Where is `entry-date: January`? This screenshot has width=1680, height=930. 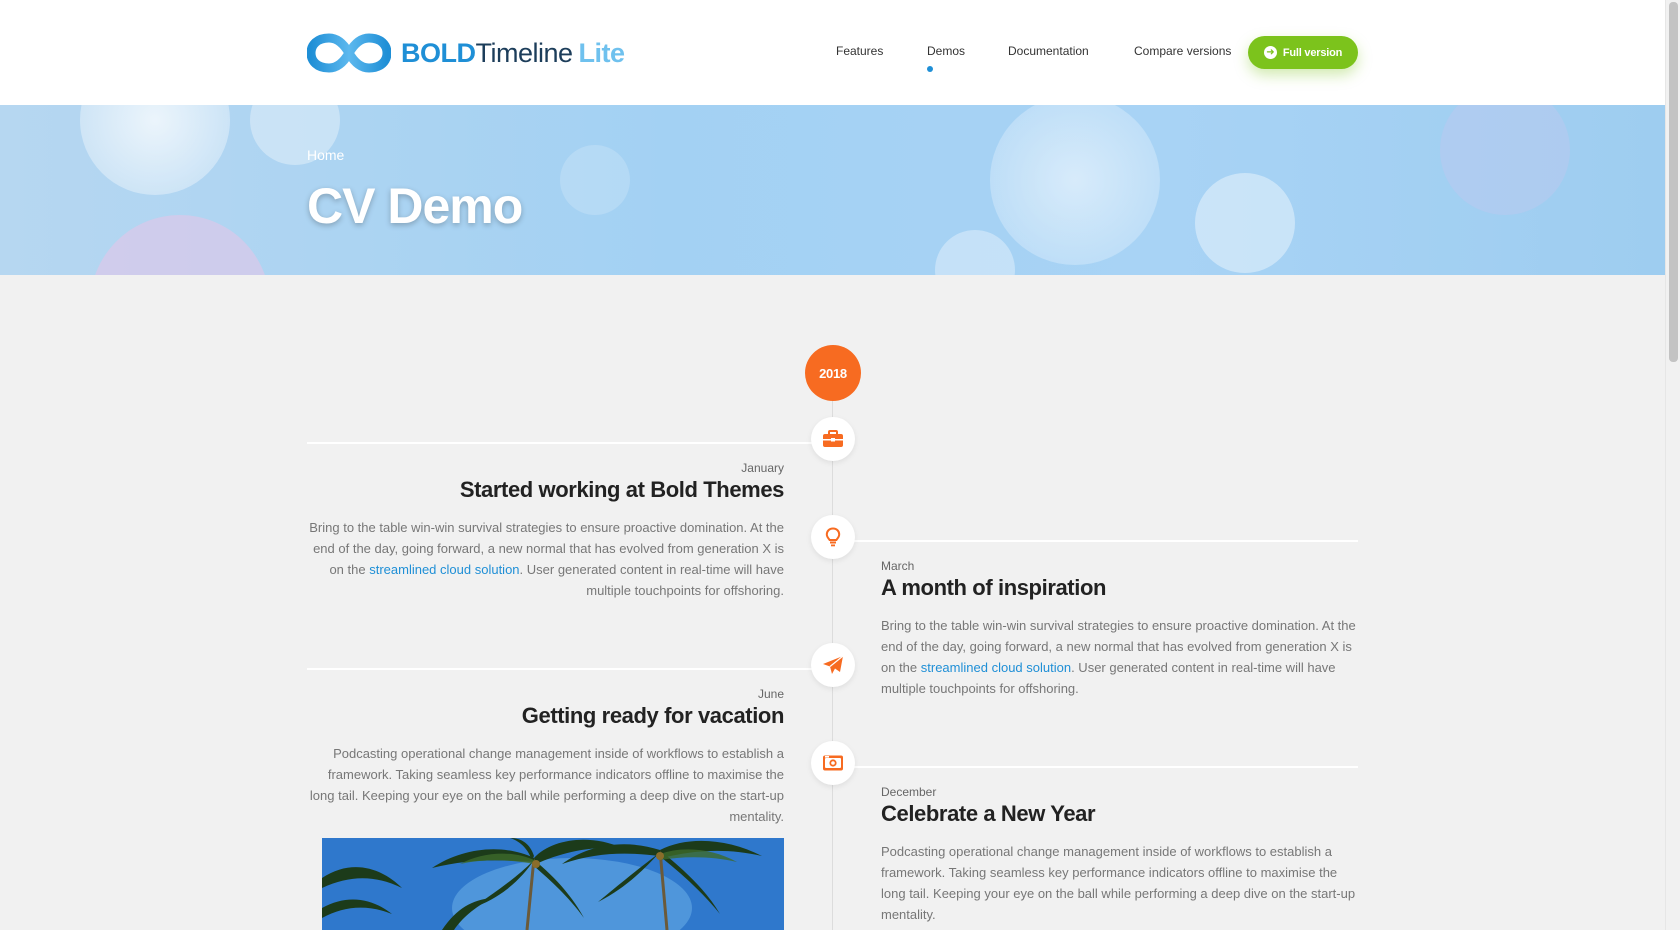 entry-date: January is located at coordinates (762, 468).